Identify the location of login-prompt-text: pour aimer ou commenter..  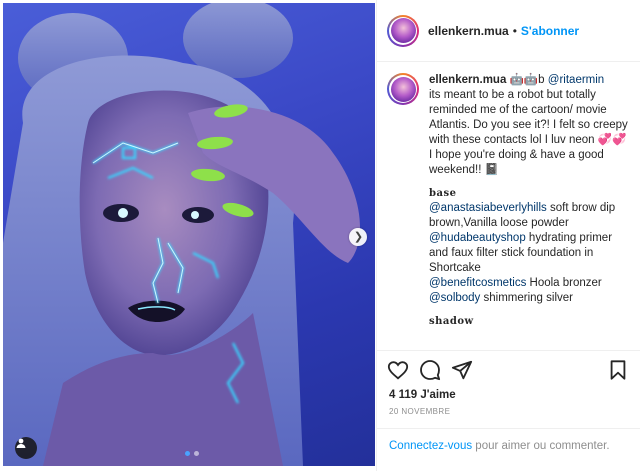
(541, 446).